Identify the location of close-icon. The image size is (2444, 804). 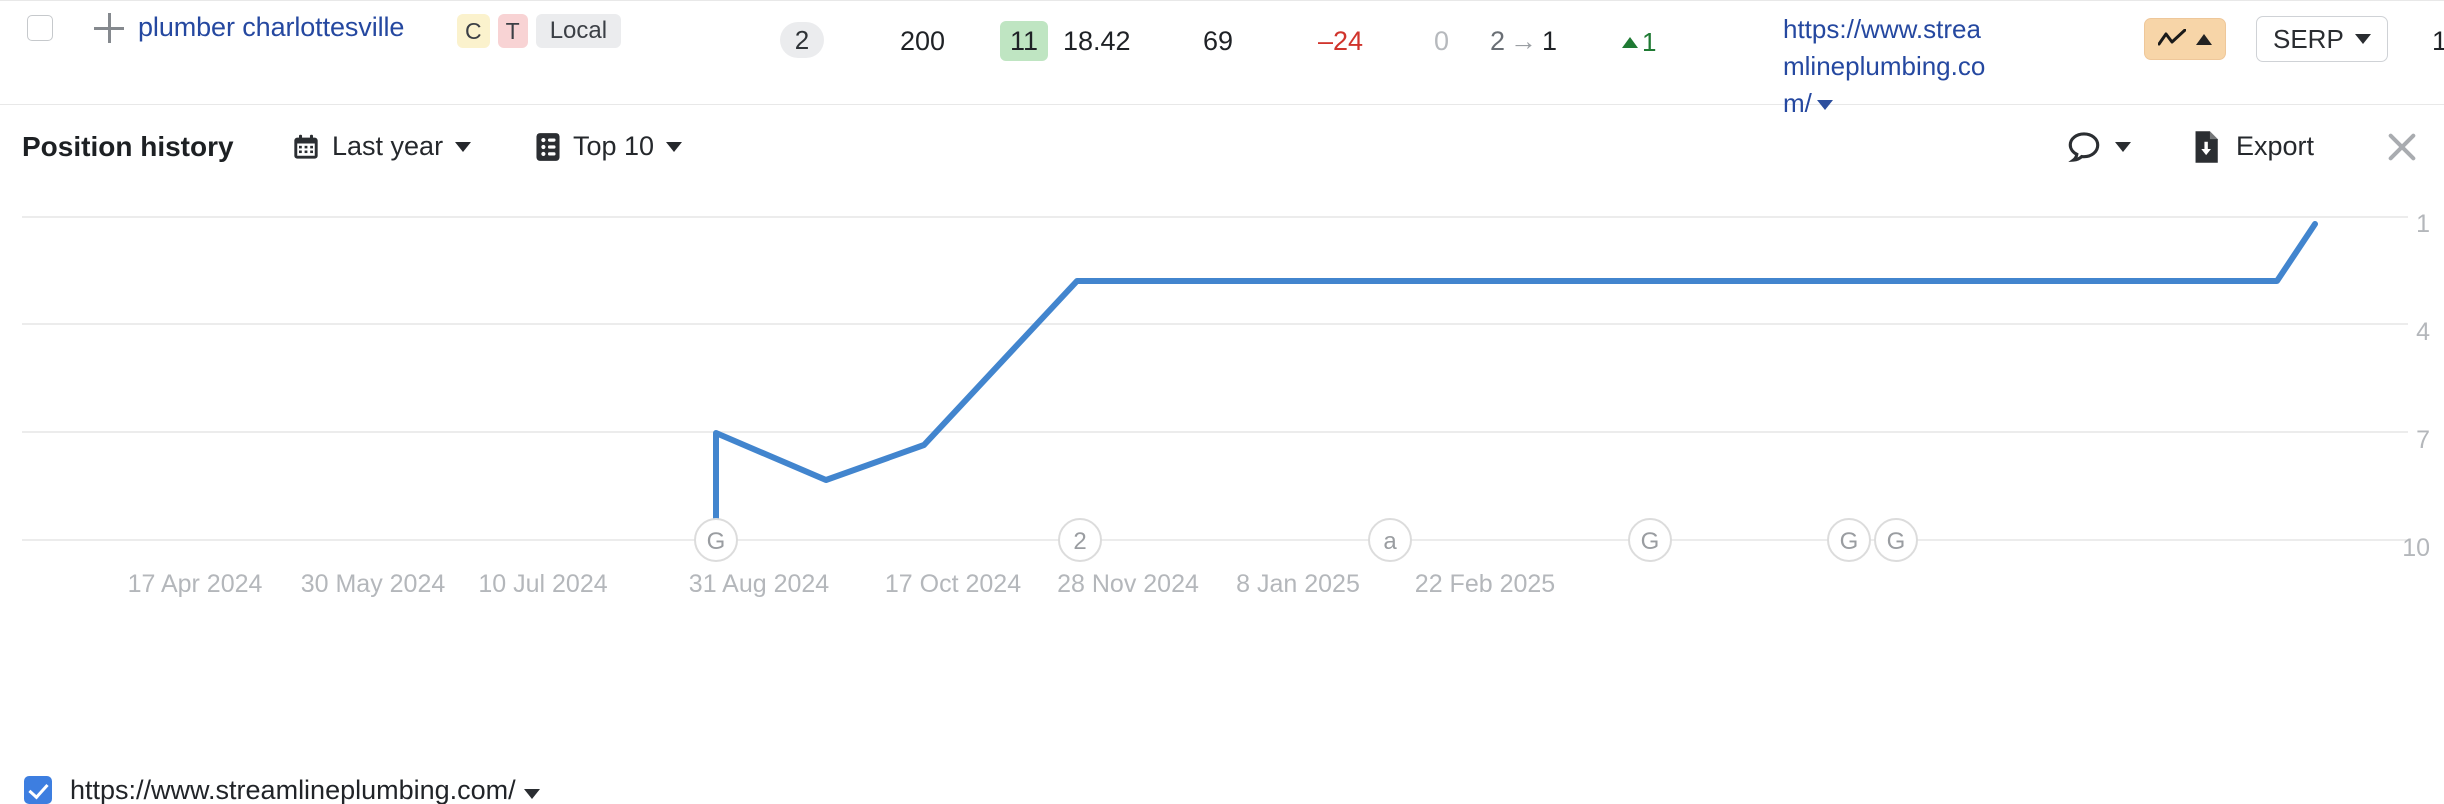
(2402, 147).